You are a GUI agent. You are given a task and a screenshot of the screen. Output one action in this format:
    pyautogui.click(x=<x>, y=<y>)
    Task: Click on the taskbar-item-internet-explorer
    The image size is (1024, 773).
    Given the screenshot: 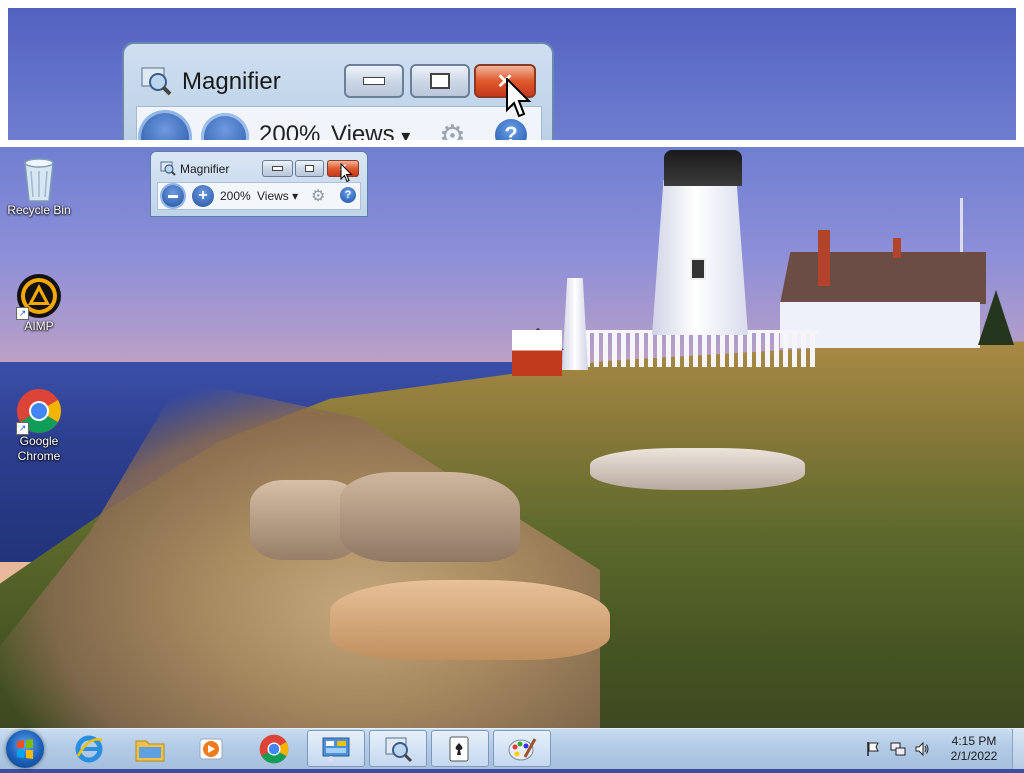 What is the action you would take?
    pyautogui.click(x=89, y=748)
    